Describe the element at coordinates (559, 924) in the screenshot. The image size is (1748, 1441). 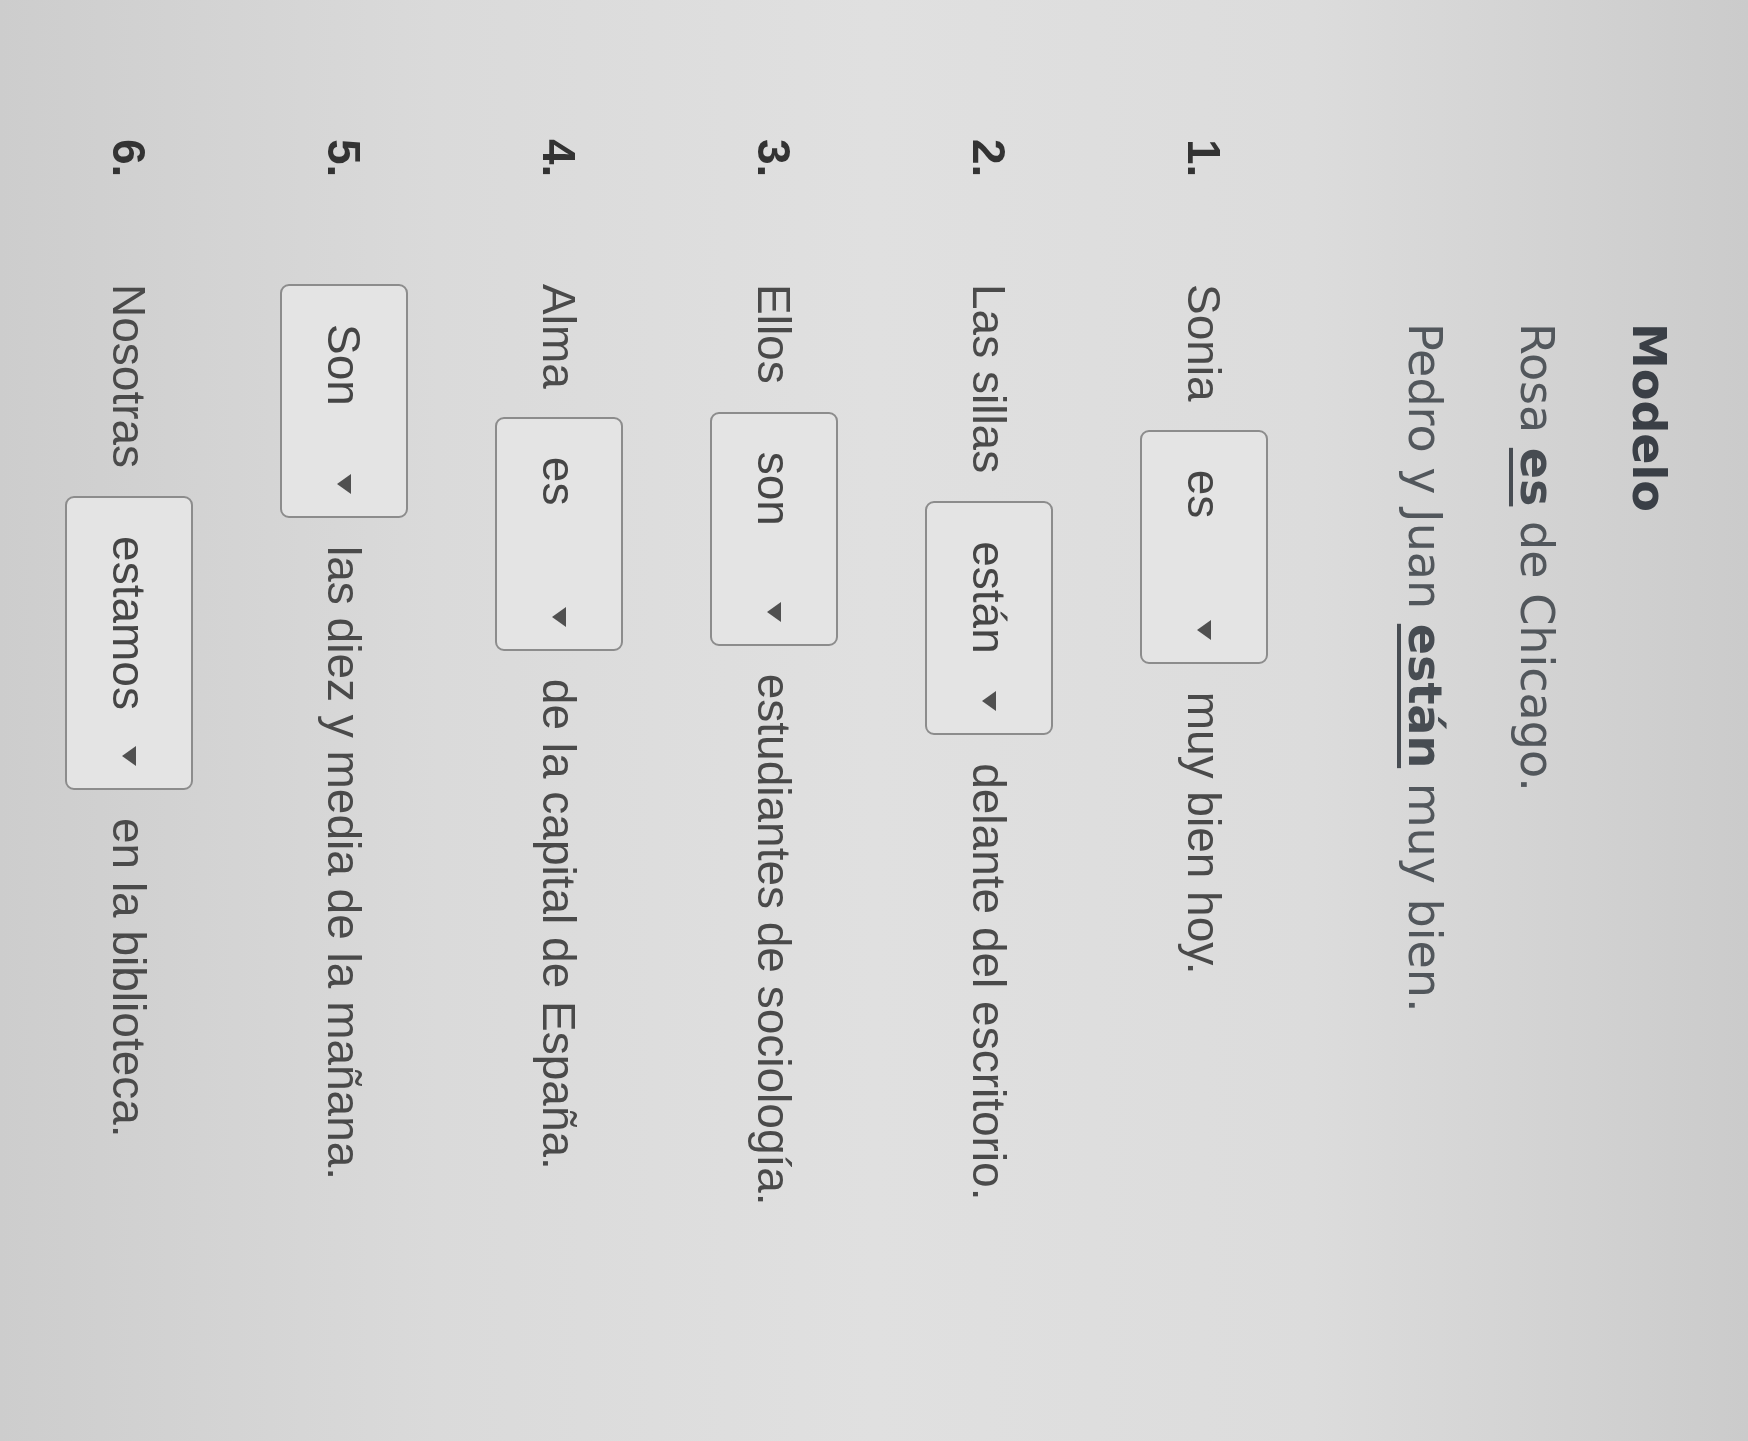
I see `sentence-text: de la capital de España.` at that location.